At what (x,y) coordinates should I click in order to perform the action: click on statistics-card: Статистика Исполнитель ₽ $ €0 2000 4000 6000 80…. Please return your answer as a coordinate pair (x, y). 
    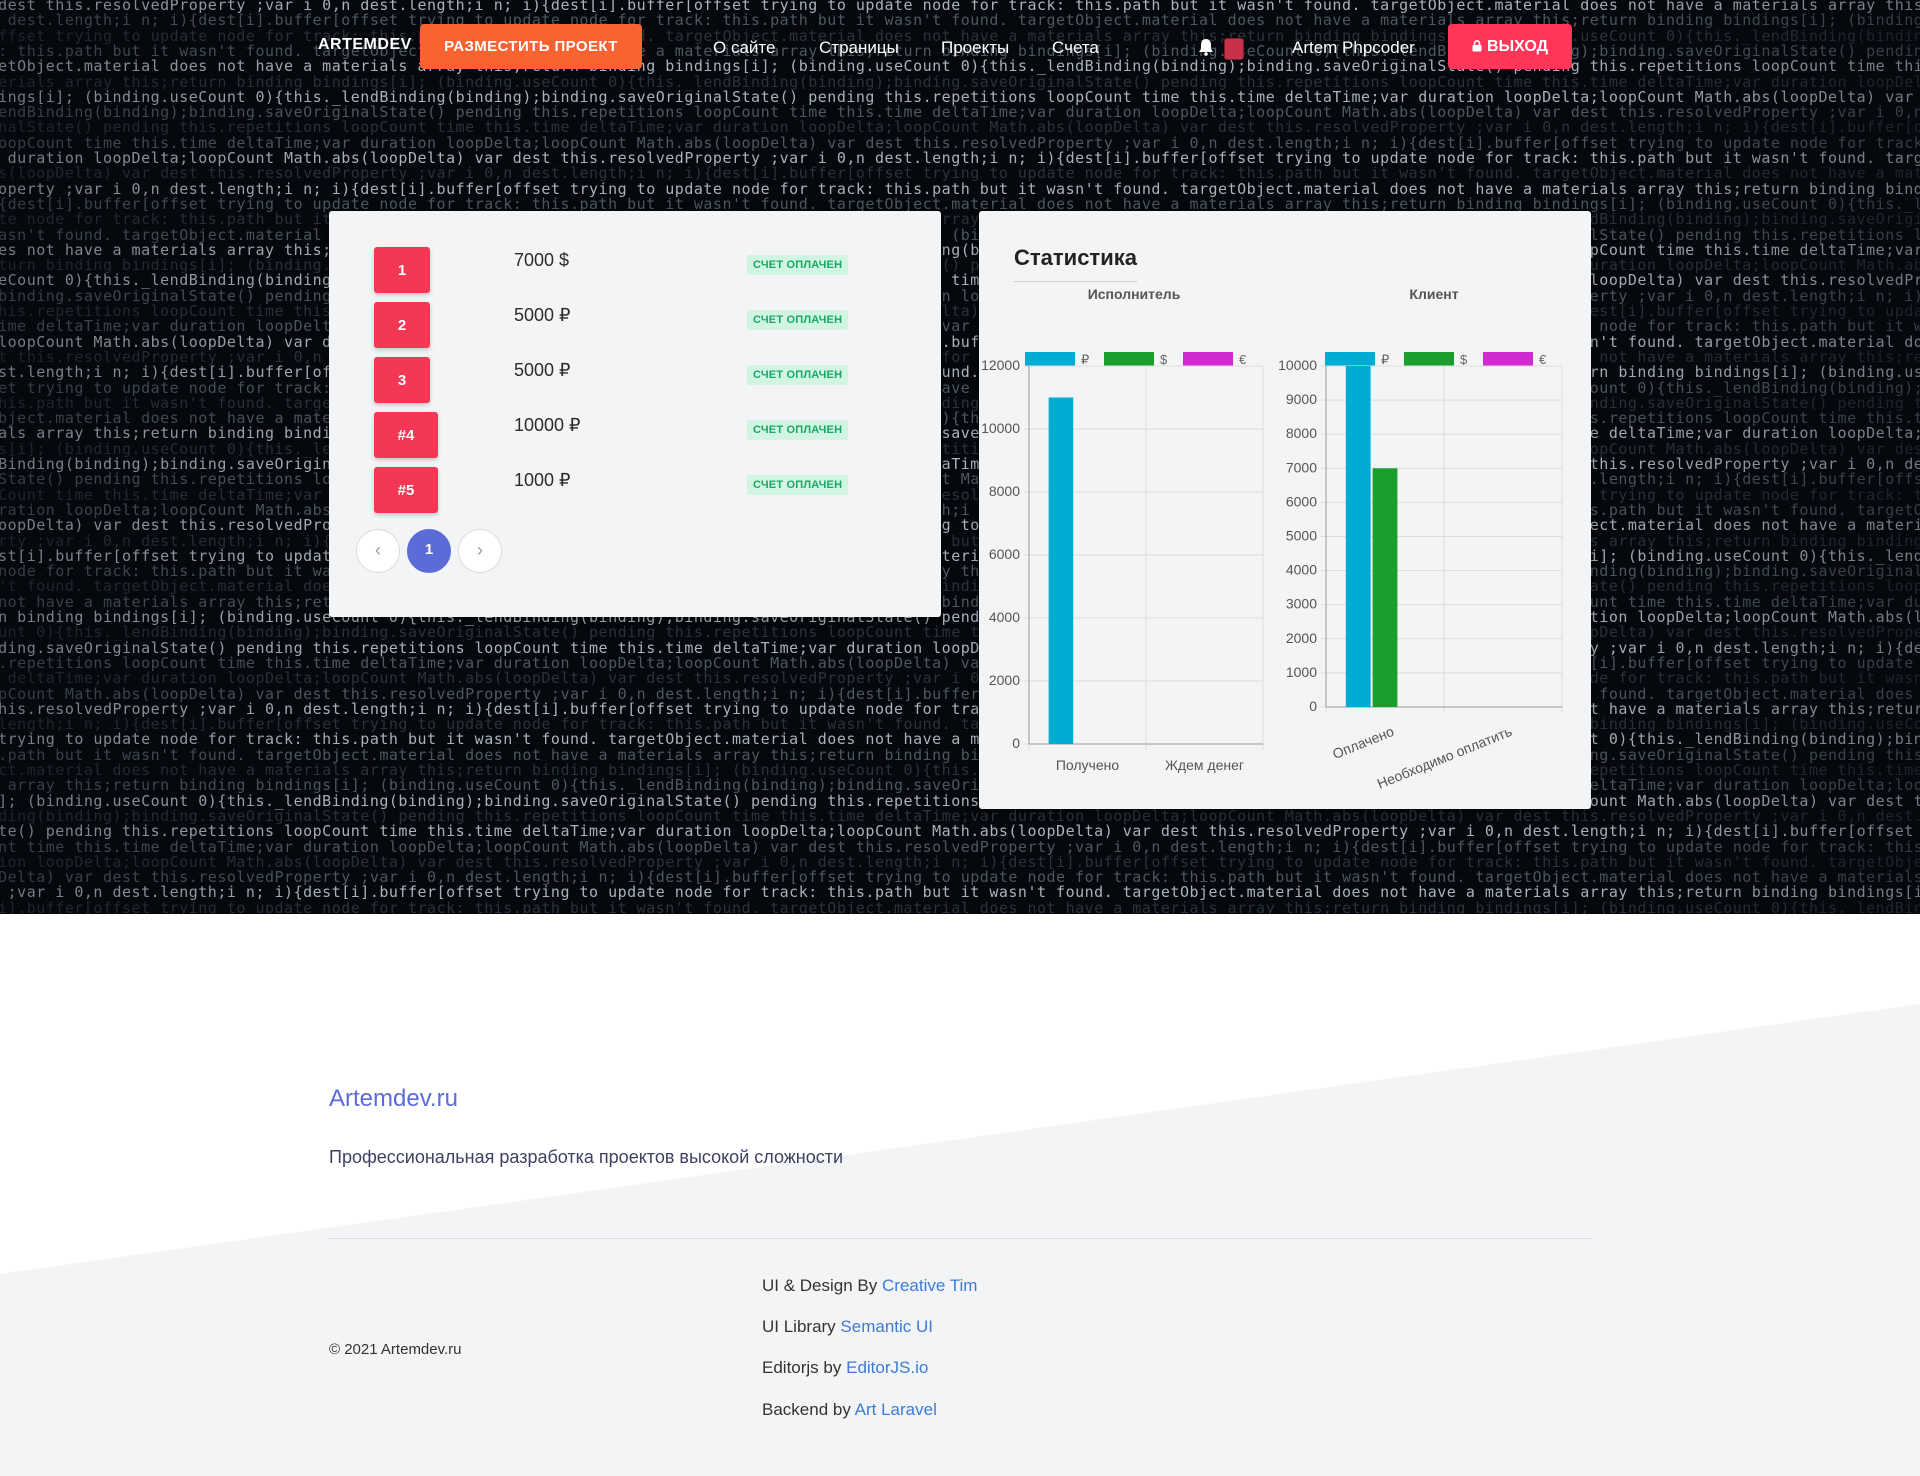
    Looking at the image, I should click on (1285, 510).